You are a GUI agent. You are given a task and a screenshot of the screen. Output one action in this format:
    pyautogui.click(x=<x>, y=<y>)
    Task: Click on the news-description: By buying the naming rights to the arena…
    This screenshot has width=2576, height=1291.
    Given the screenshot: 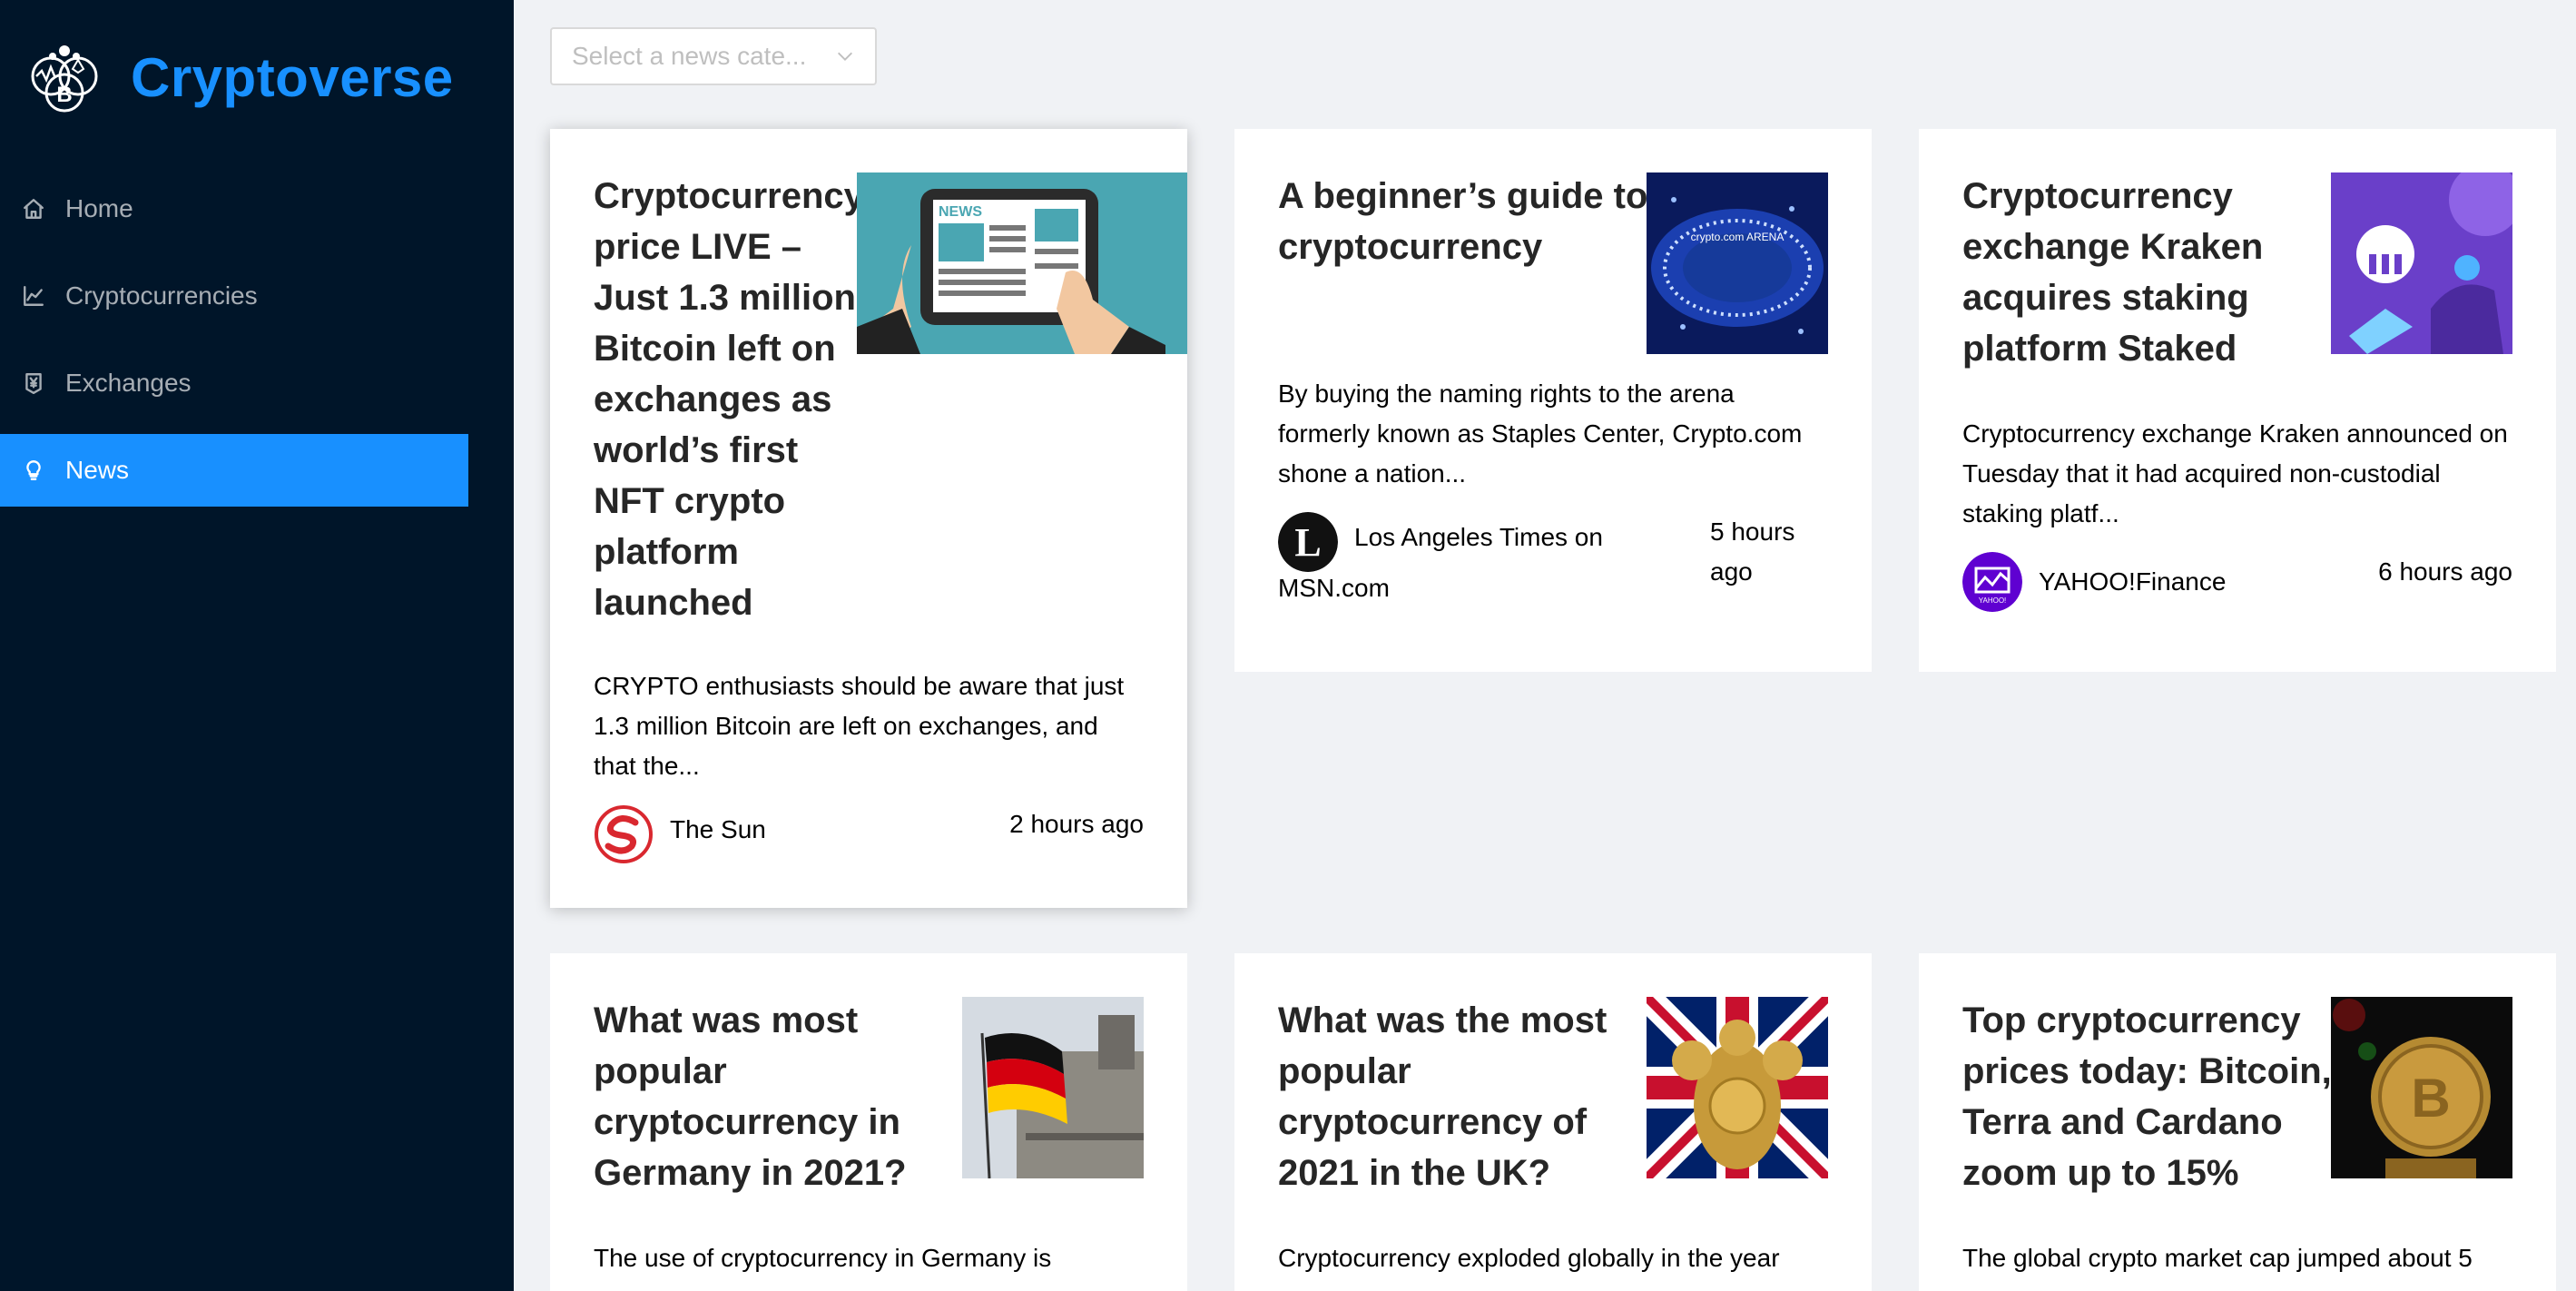 What is the action you would take?
    pyautogui.click(x=1540, y=434)
    